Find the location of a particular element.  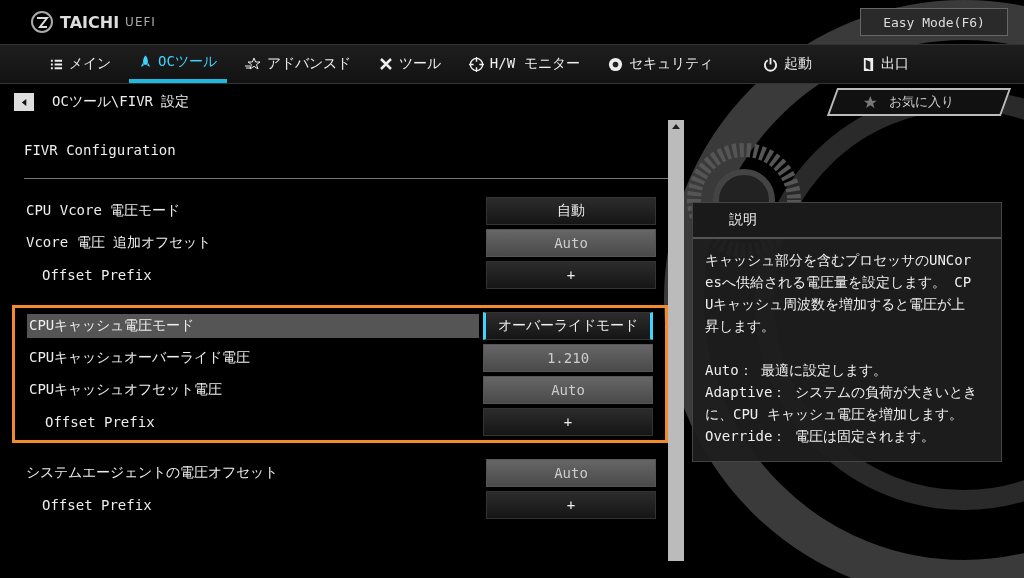

setting-label: システムエージェントの電圧オフセット is located at coordinates (250, 473).